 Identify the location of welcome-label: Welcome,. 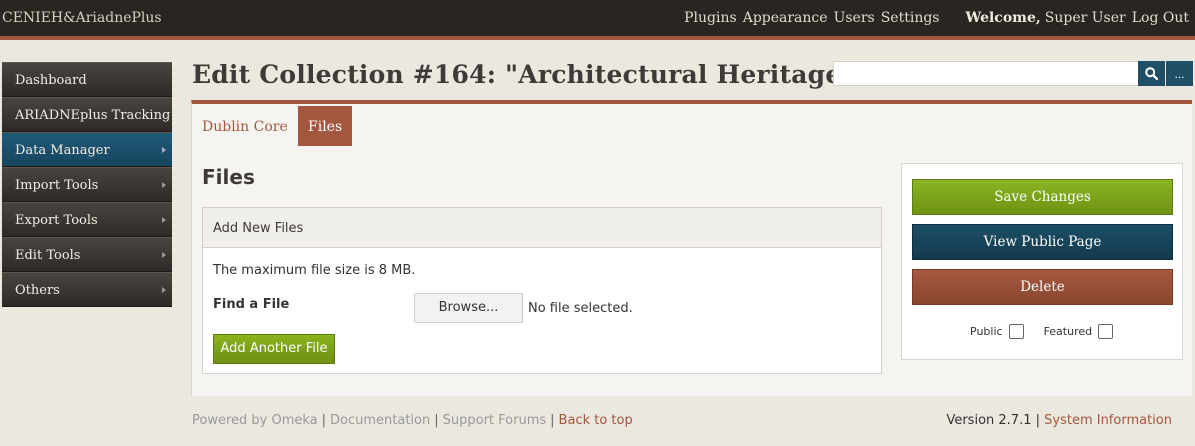
(1003, 18).